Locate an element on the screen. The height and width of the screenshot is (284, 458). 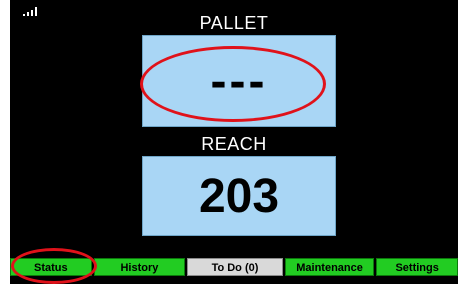
tab-maintenance: Maintenance is located at coordinates (329, 267).